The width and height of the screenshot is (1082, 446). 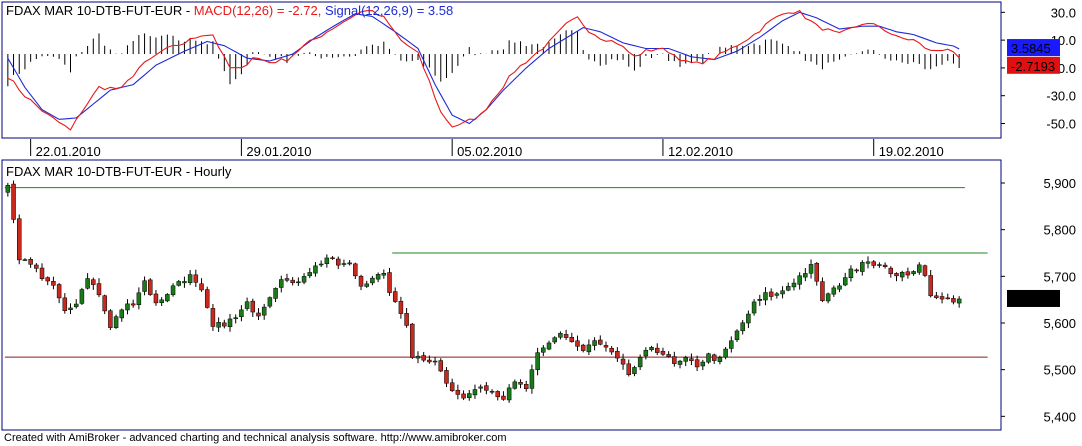 What do you see at coordinates (1059, 183) in the screenshot?
I see `price-y-tick-label: 5,900` at bounding box center [1059, 183].